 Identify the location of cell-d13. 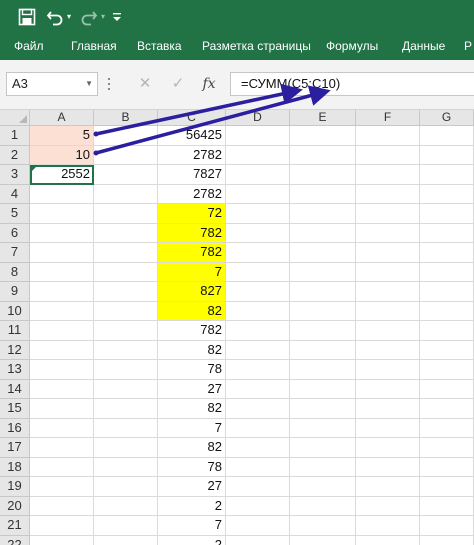
(258, 370).